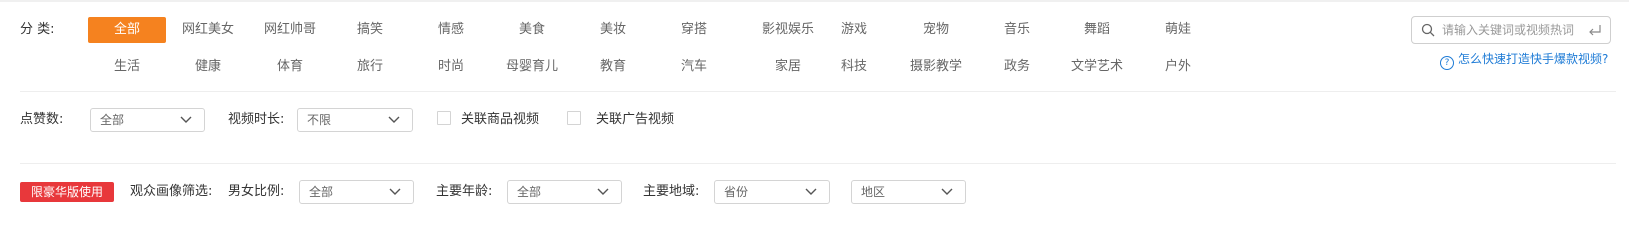 The width and height of the screenshot is (1629, 242). I want to click on category-item: 美妆, so click(613, 30).